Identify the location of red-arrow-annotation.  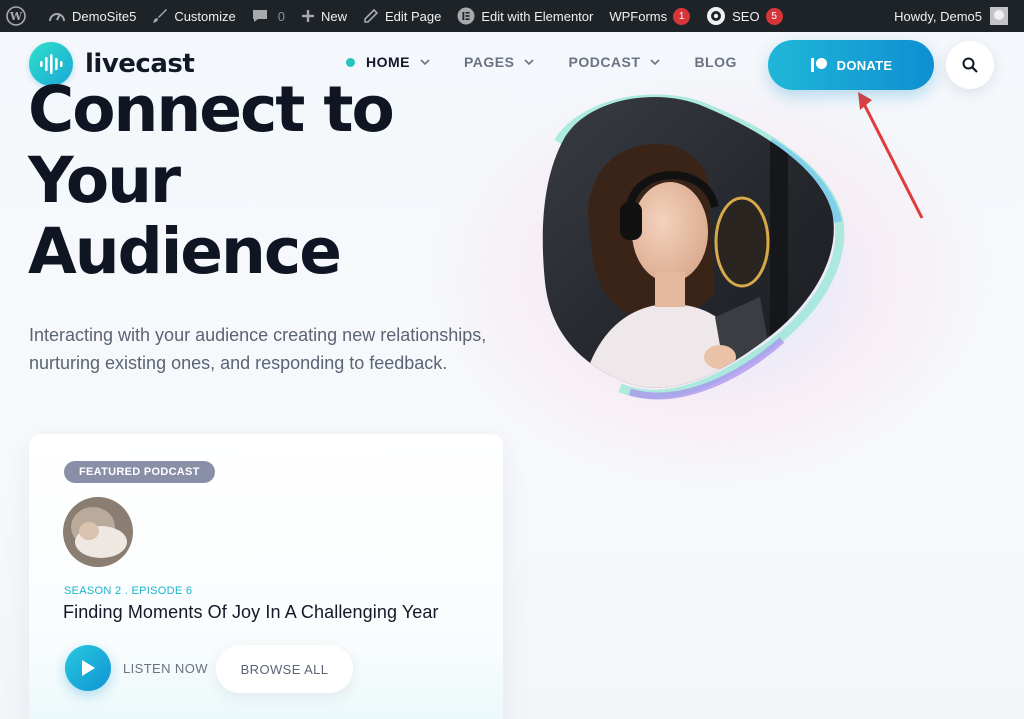
(891, 155).